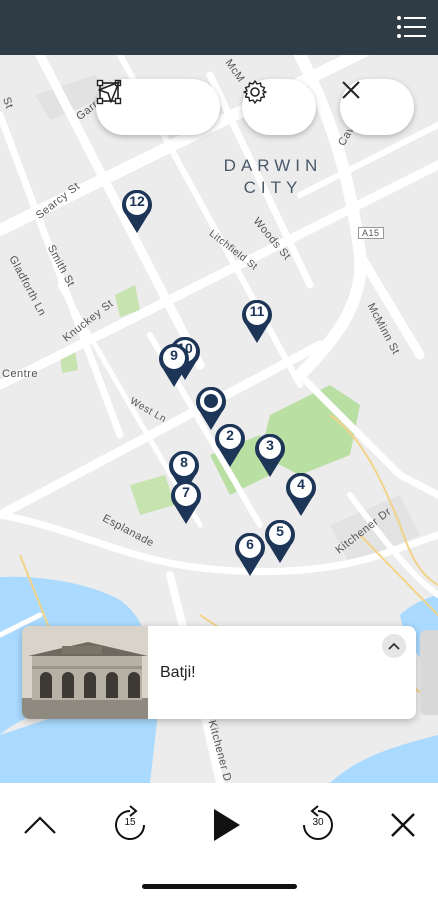 This screenshot has height=900, width=438. I want to click on rewind-15-button: 15, so click(130, 825).